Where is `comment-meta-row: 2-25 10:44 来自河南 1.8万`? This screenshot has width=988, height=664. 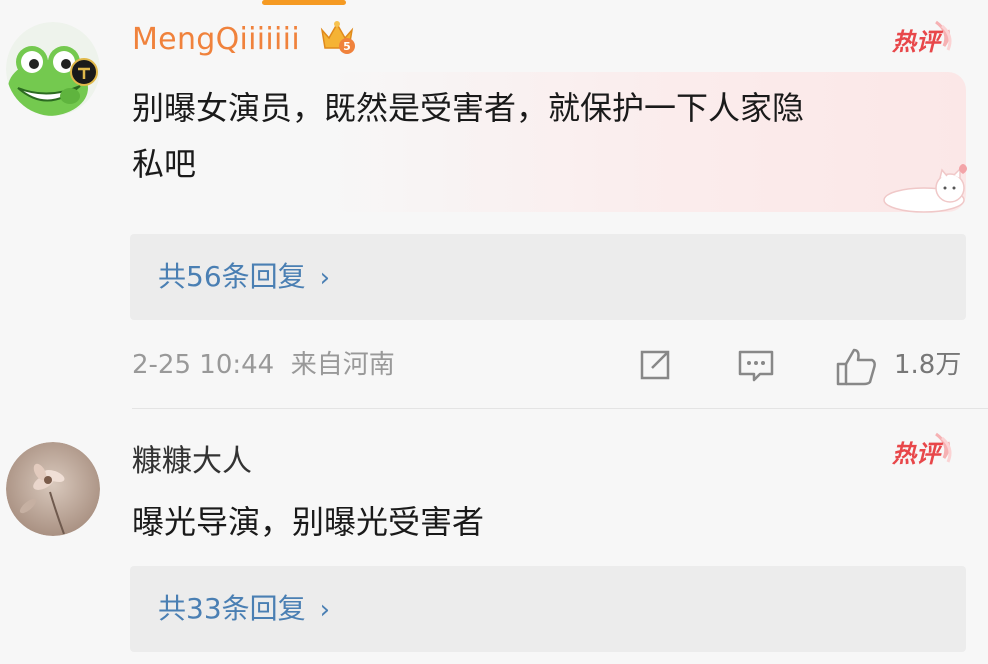
comment-meta-row: 2-25 10:44 来自河南 1.8万 is located at coordinates (550, 365).